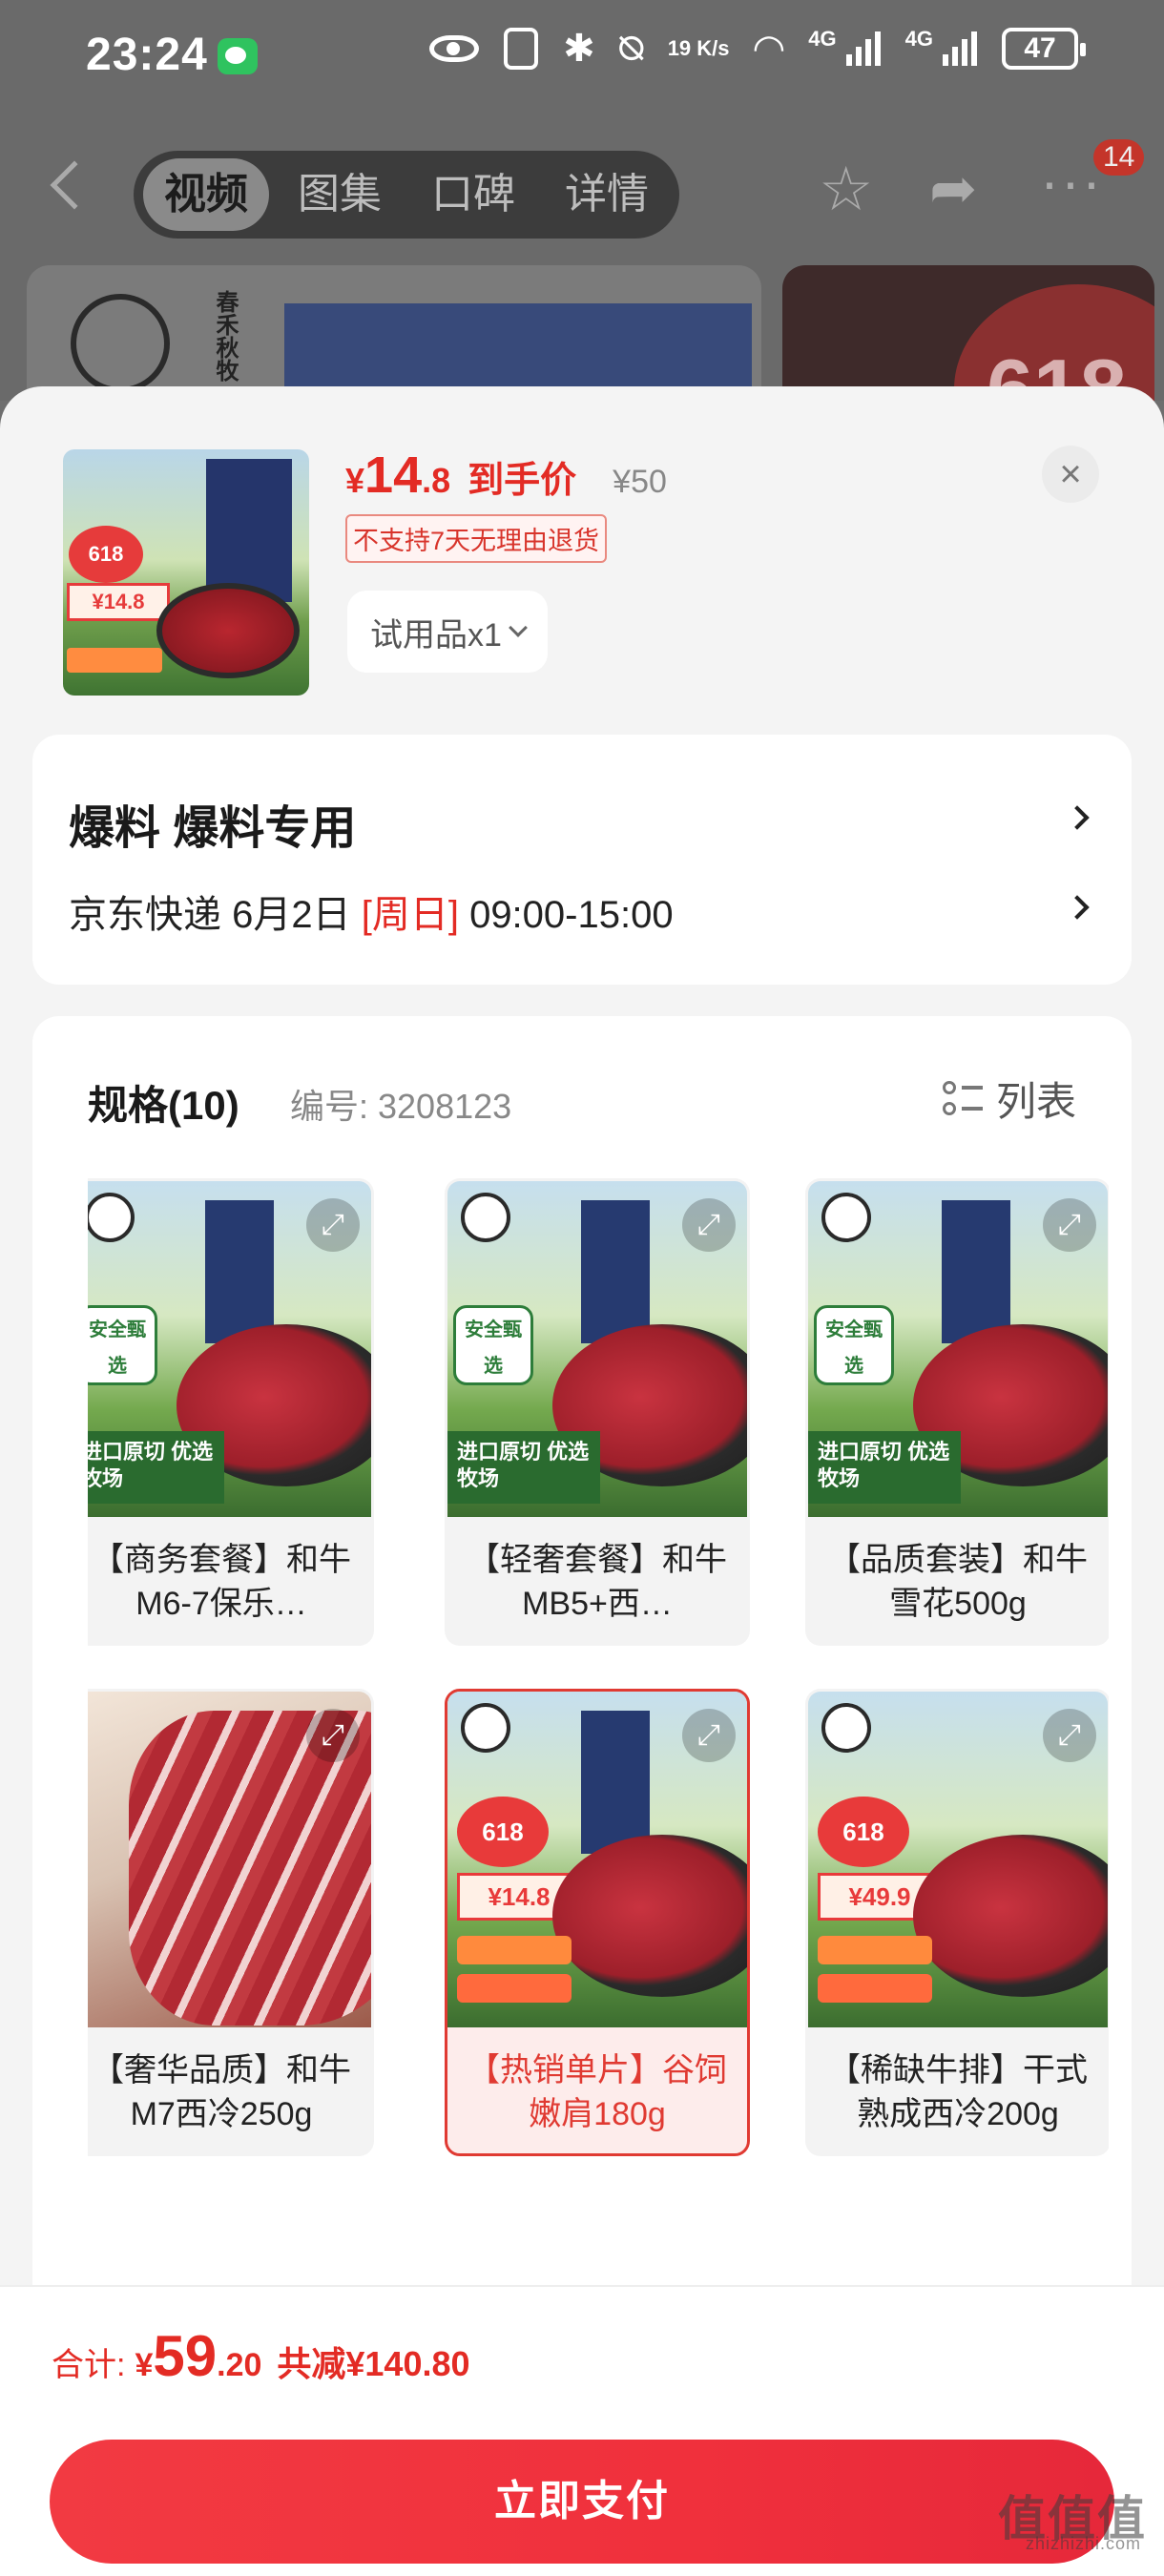 The height and width of the screenshot is (2576, 1164). Describe the element at coordinates (958, 2092) in the screenshot. I see `spec-caption: 【稀缺牛排】干式熟成西冷200g` at that location.